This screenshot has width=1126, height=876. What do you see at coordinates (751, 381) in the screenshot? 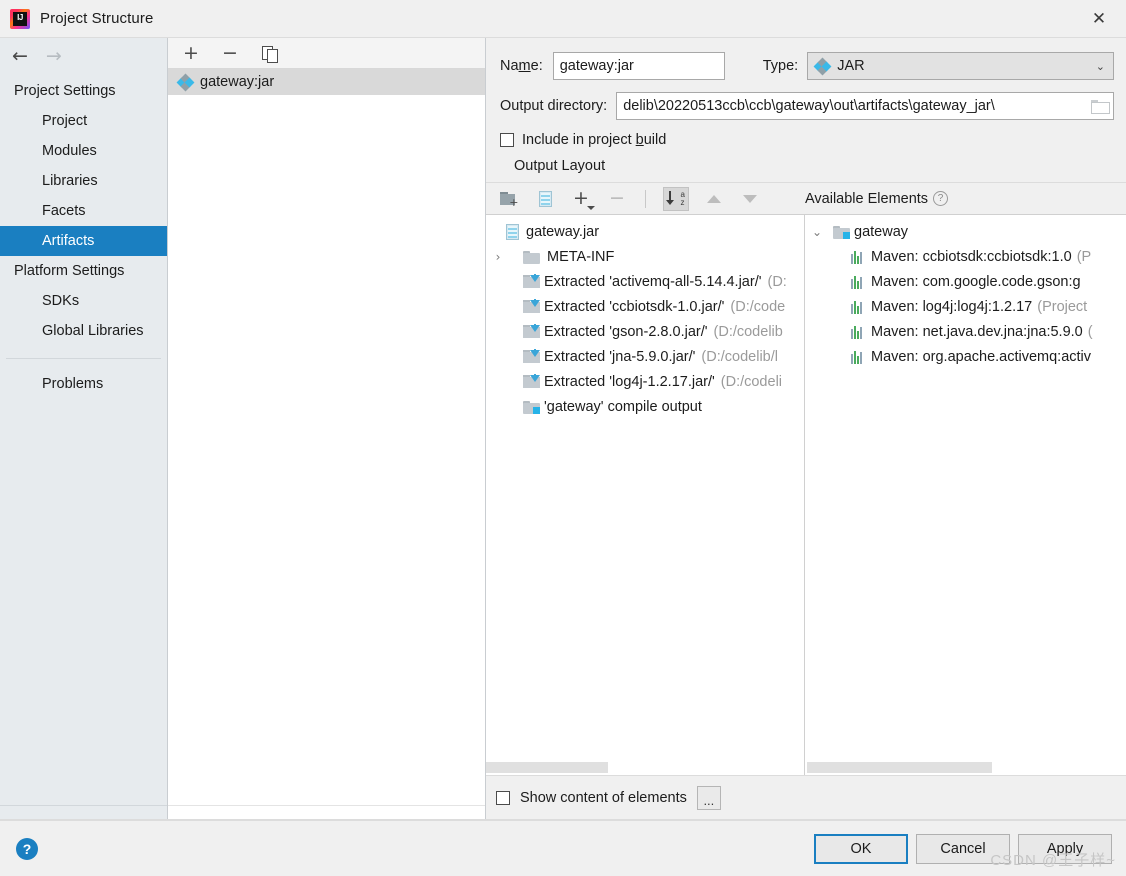
I see `tree-row-path: (D:/codeli` at bounding box center [751, 381].